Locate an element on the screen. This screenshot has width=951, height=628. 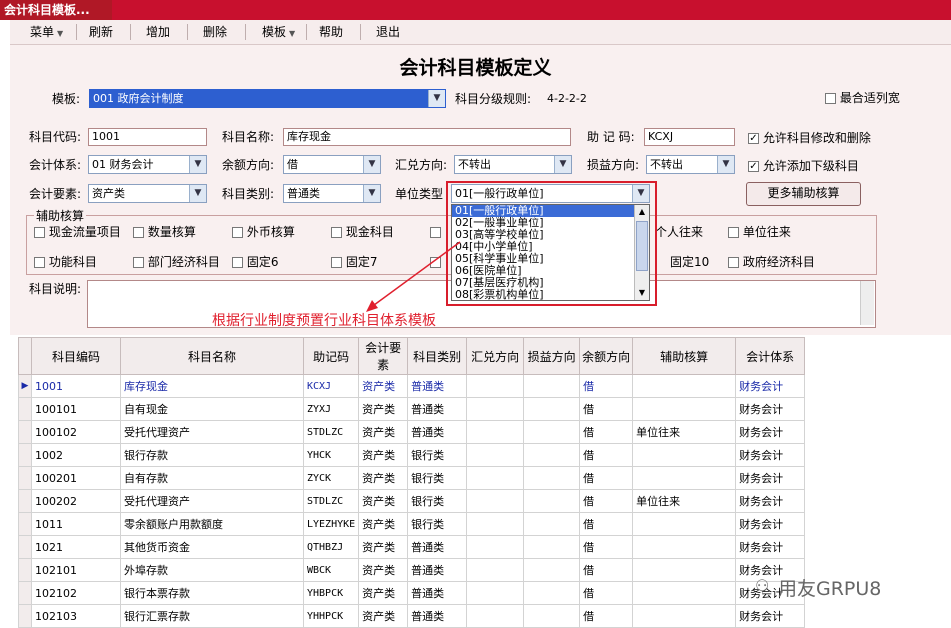
menu-item-exit: 退出 is located at coordinates (388, 32).